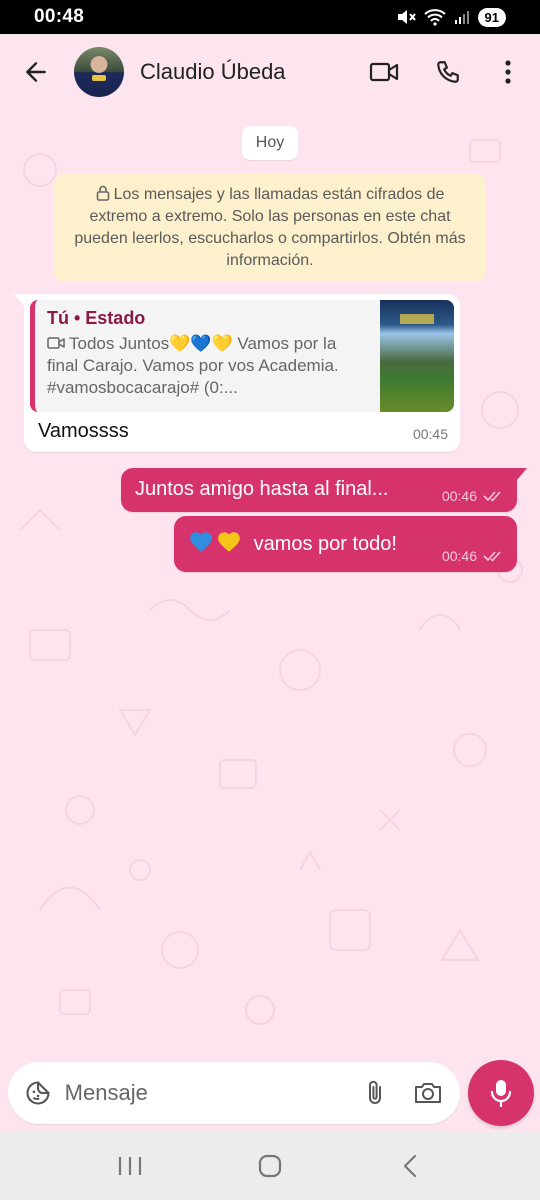 This screenshot has height=1200, width=540. Describe the element at coordinates (270, 143) in the screenshot. I see `date-label: Hoy` at that location.